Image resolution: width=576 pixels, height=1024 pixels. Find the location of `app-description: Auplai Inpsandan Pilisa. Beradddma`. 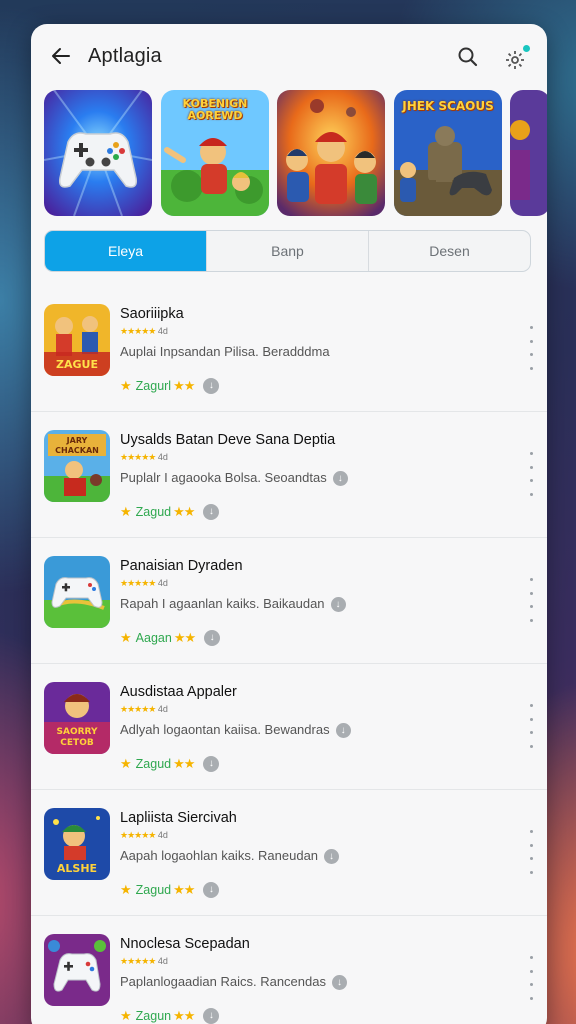

app-description: Auplai Inpsandan Pilisa. Beradddma is located at coordinates (225, 351).